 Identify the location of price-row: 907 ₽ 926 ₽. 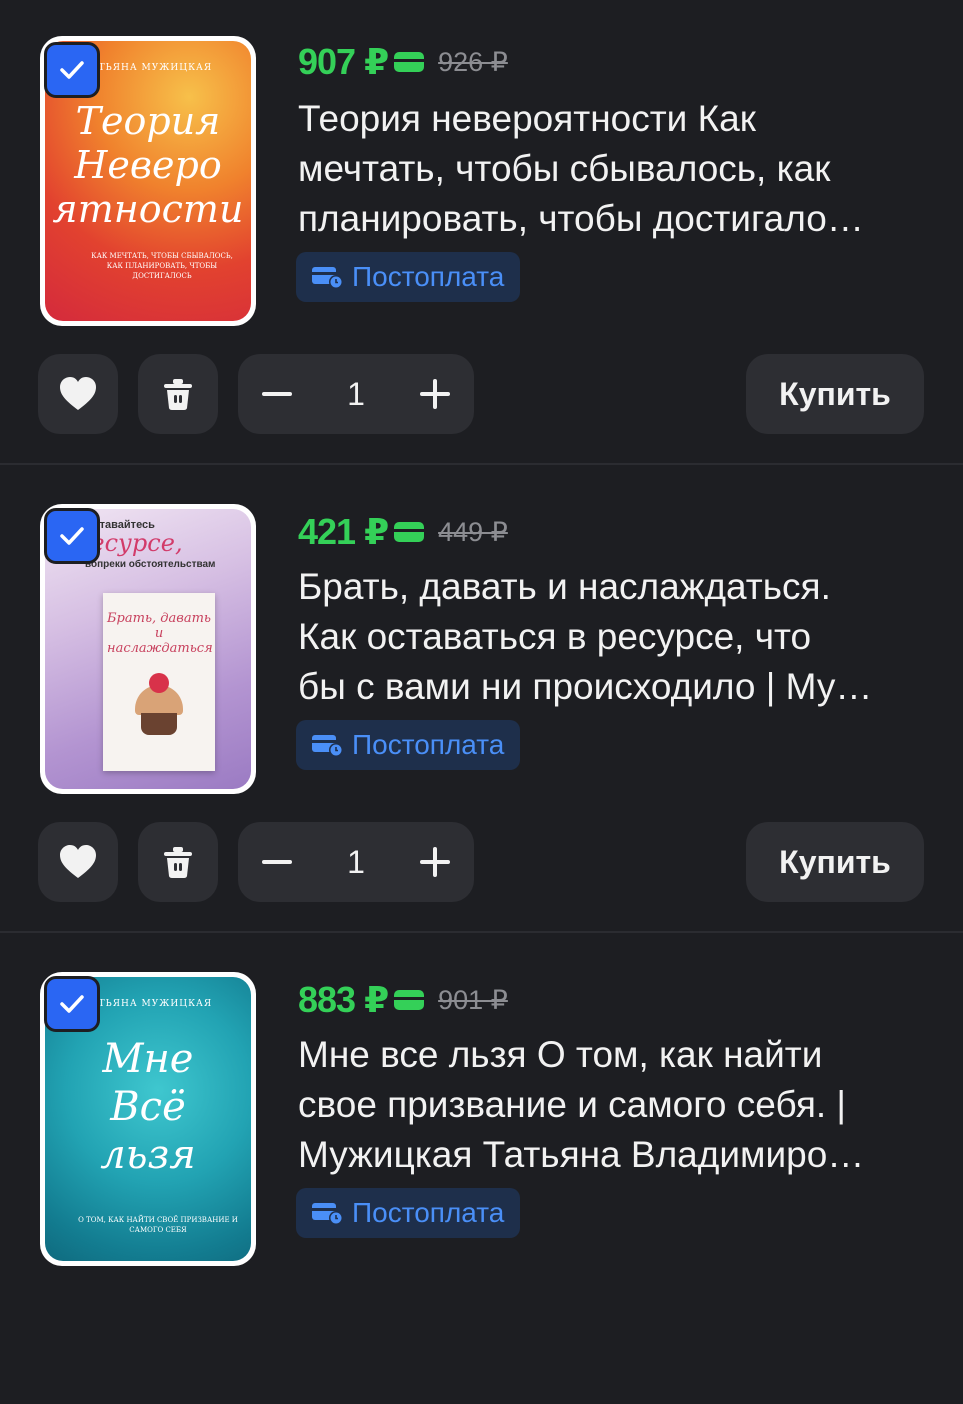
(403, 62).